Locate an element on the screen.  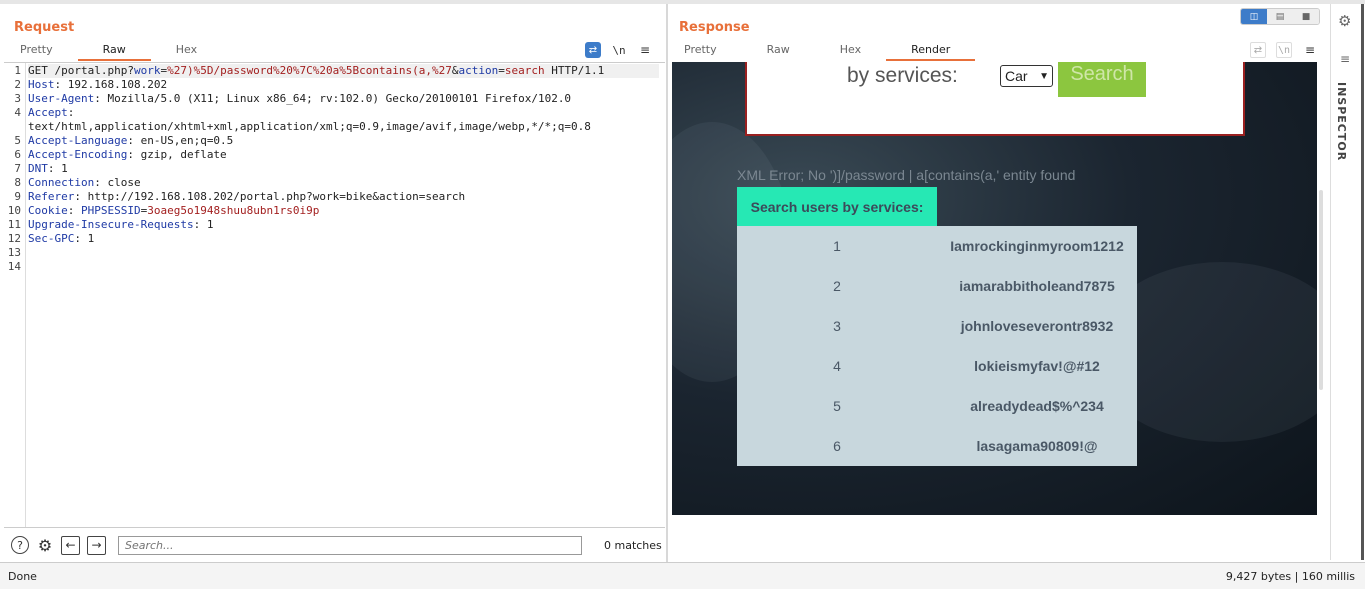
code-token: Sec-GPC is located at coordinates (51, 238).